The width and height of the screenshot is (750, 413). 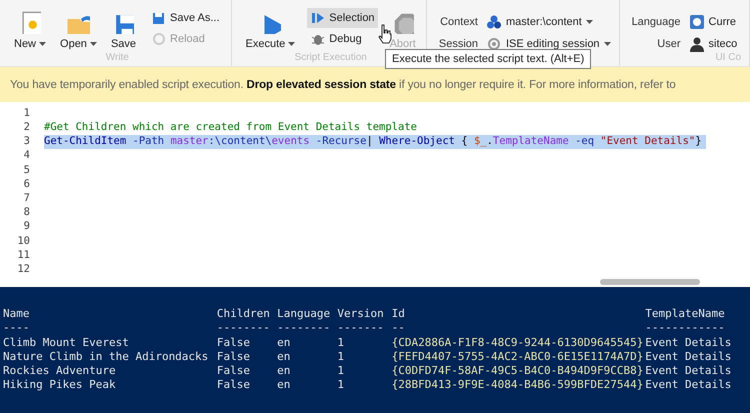 What do you see at coordinates (321, 84) in the screenshot?
I see `drop-session-link: Drop elevated session state` at bounding box center [321, 84].